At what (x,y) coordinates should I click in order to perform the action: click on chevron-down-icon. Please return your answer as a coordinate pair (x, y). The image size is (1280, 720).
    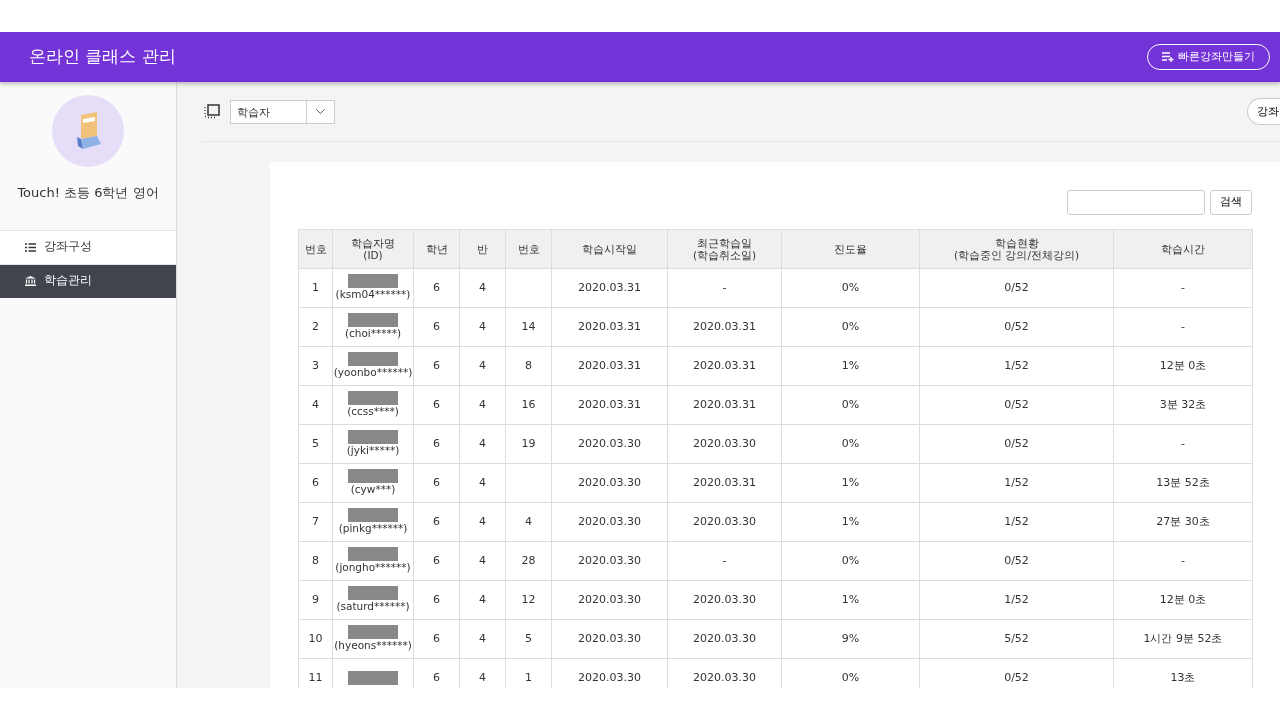
    Looking at the image, I should click on (320, 111).